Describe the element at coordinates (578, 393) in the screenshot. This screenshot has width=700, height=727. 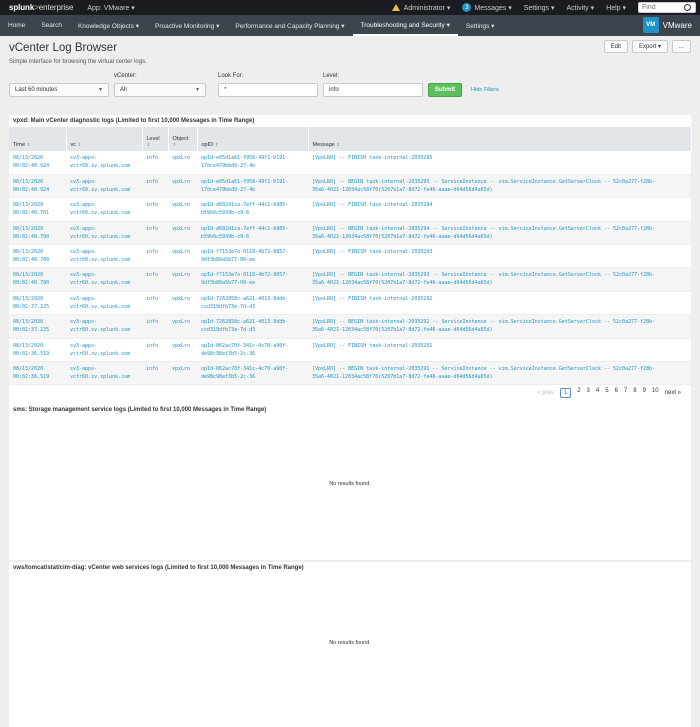
I see `pager-page: 2` at that location.